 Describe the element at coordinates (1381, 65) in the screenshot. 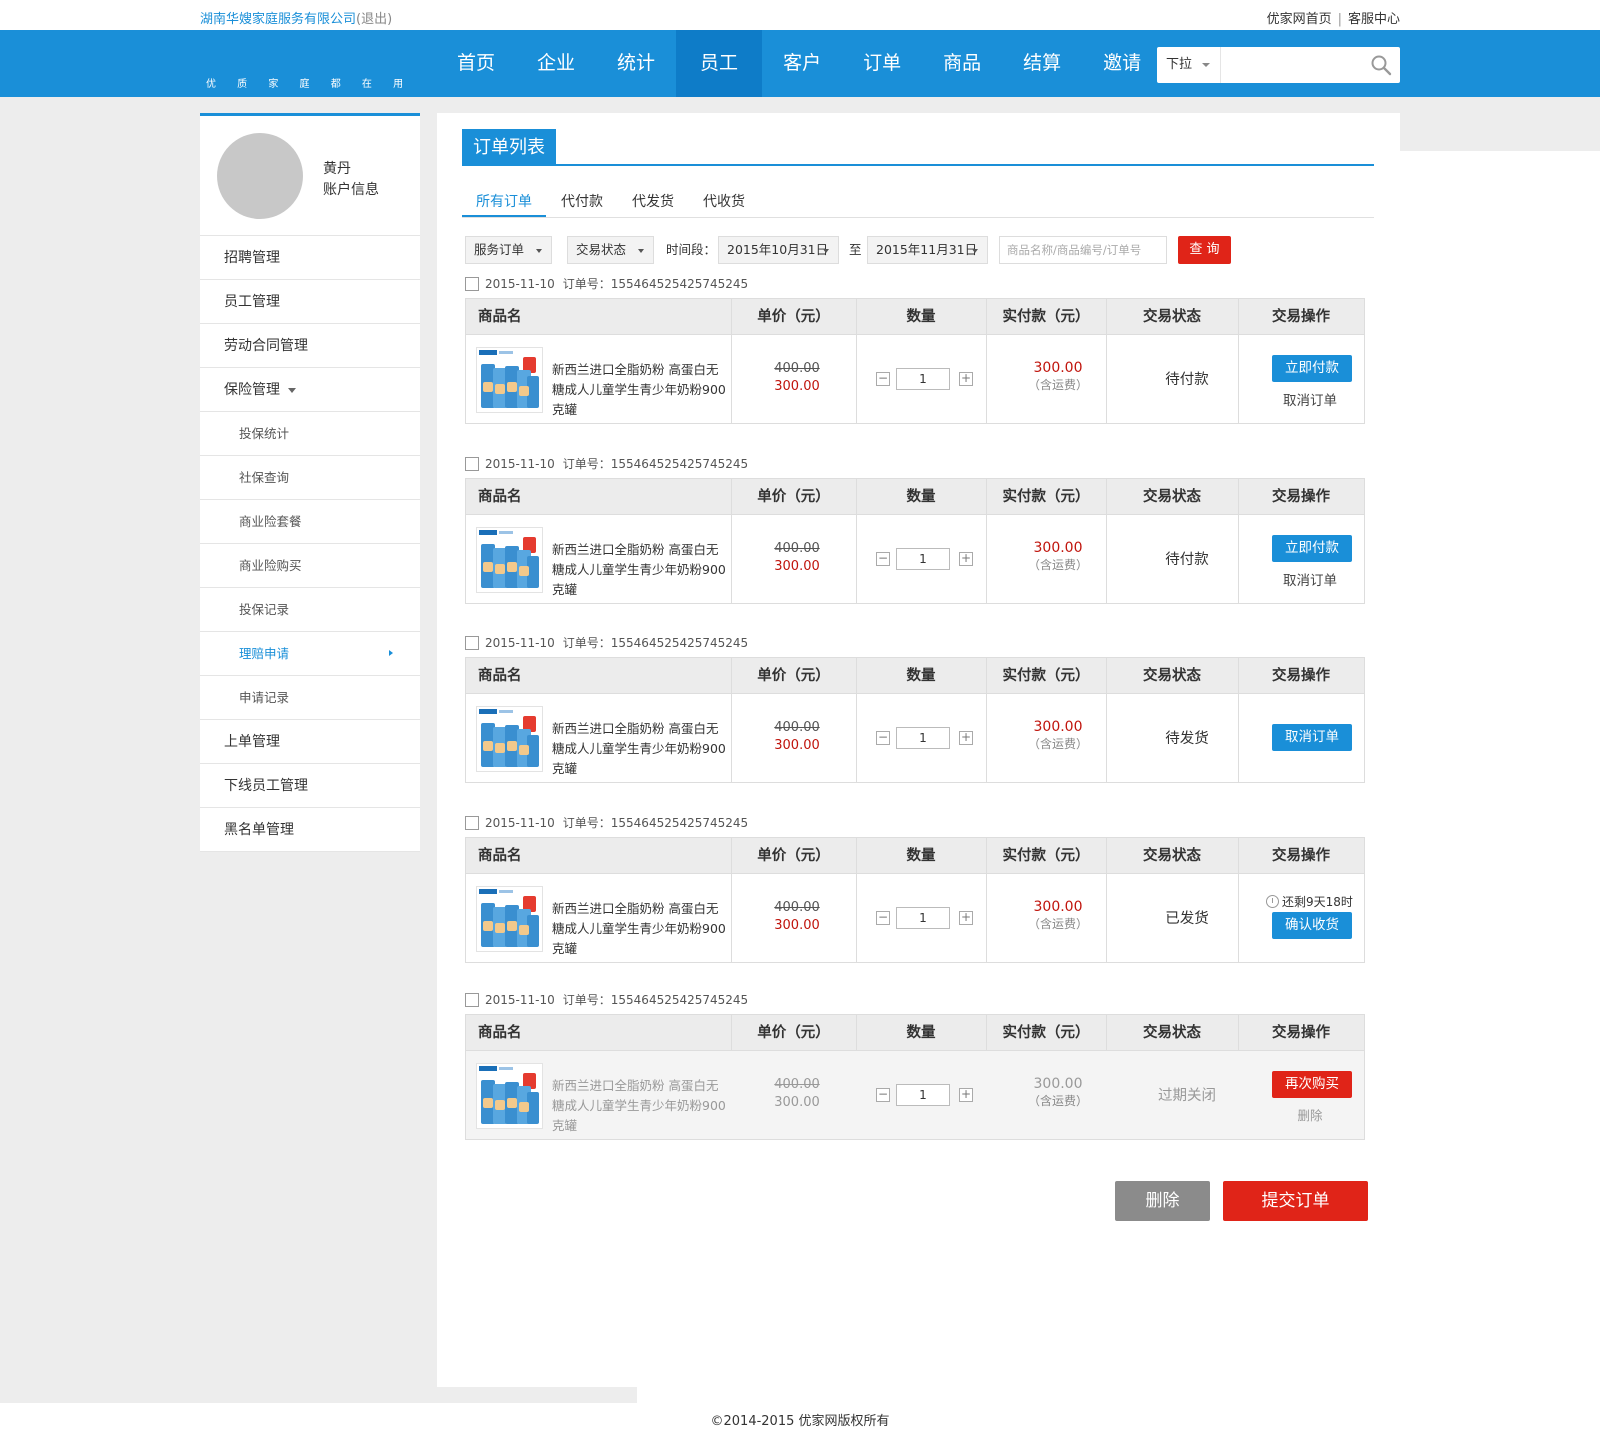

I see `search-icon` at that location.